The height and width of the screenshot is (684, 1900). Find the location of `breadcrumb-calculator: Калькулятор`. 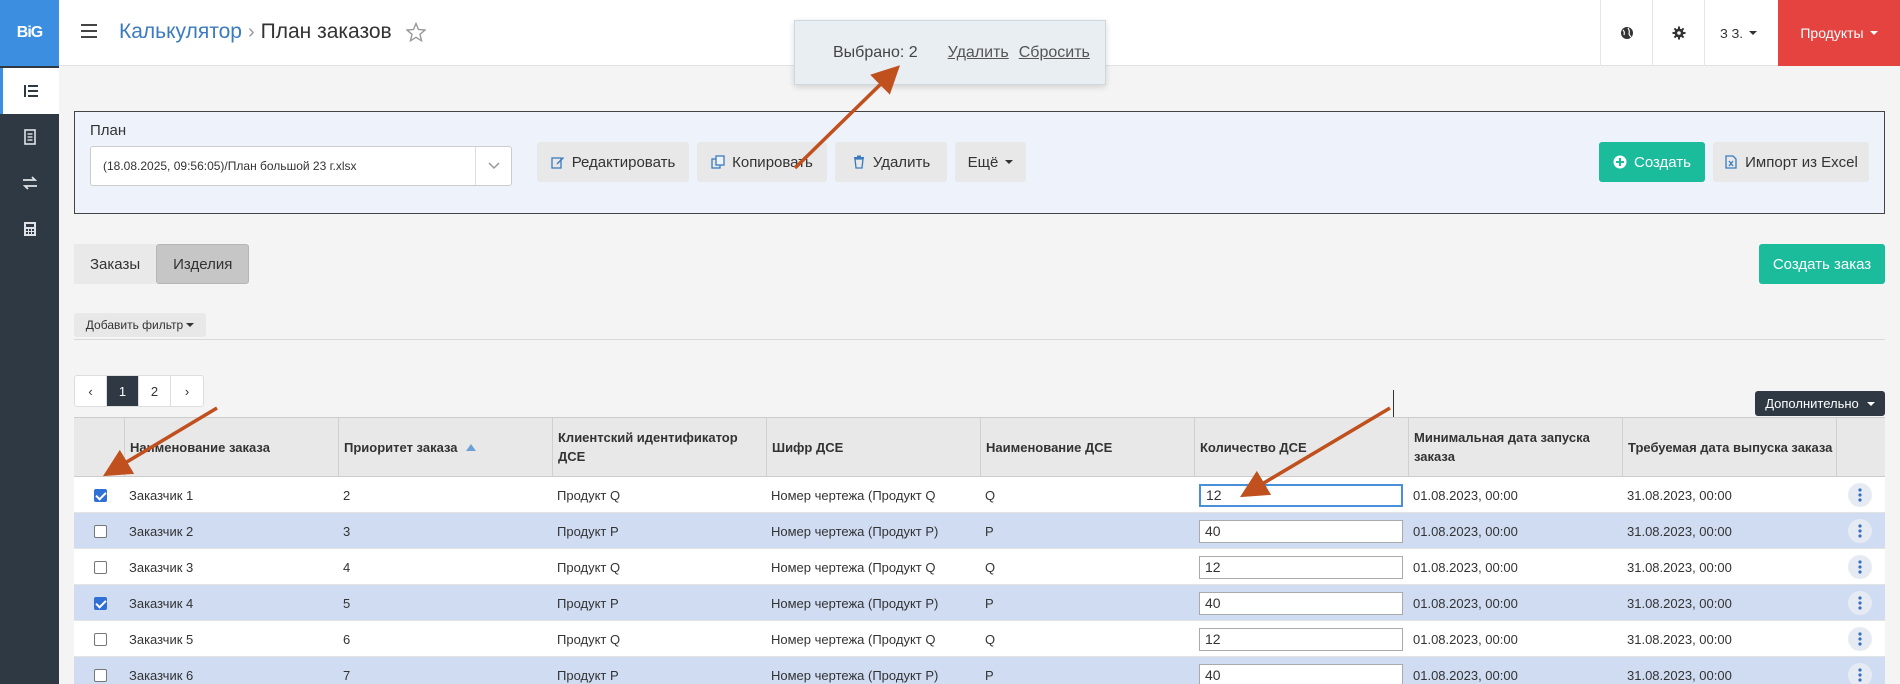

breadcrumb-calculator: Калькулятор is located at coordinates (180, 32).